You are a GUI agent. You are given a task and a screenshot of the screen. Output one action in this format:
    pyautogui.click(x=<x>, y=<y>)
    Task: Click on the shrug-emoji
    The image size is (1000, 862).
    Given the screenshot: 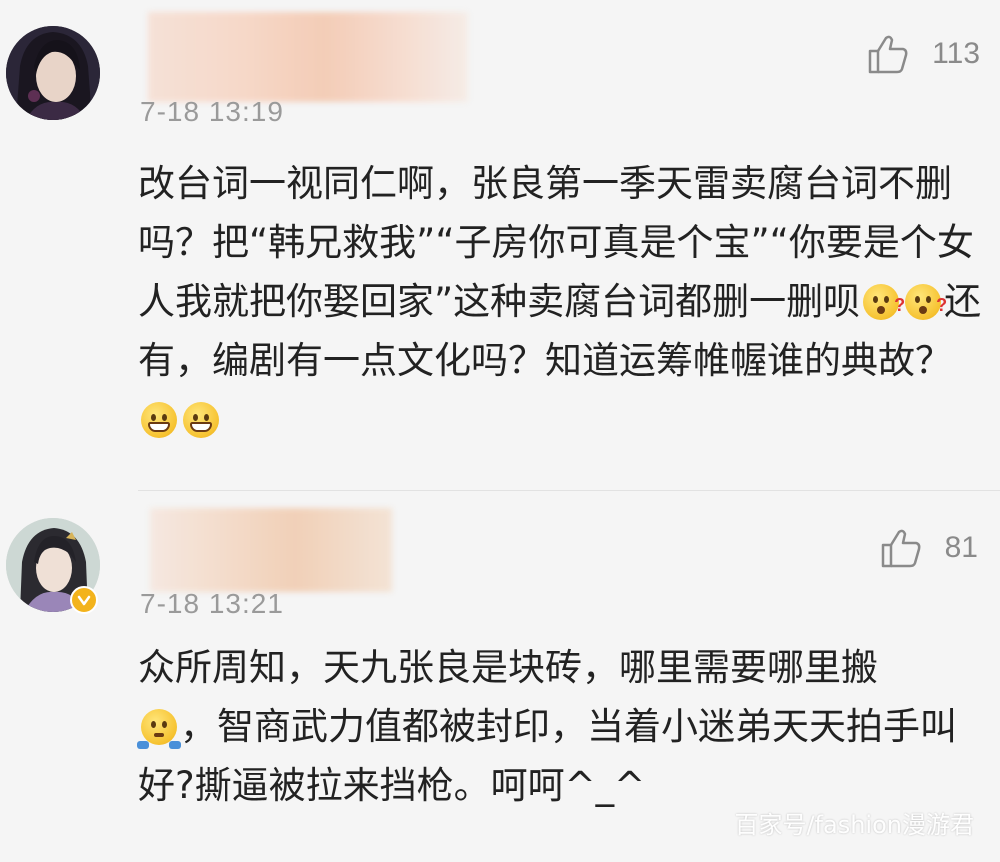 What is the action you would take?
    pyautogui.click(x=159, y=729)
    